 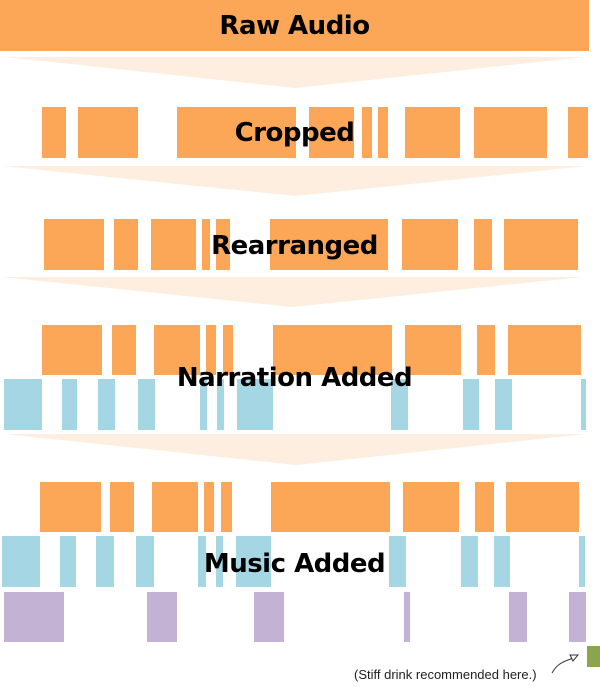 I want to click on stiff-drink-caption: (Stiff drink recommended here.), so click(x=445, y=674).